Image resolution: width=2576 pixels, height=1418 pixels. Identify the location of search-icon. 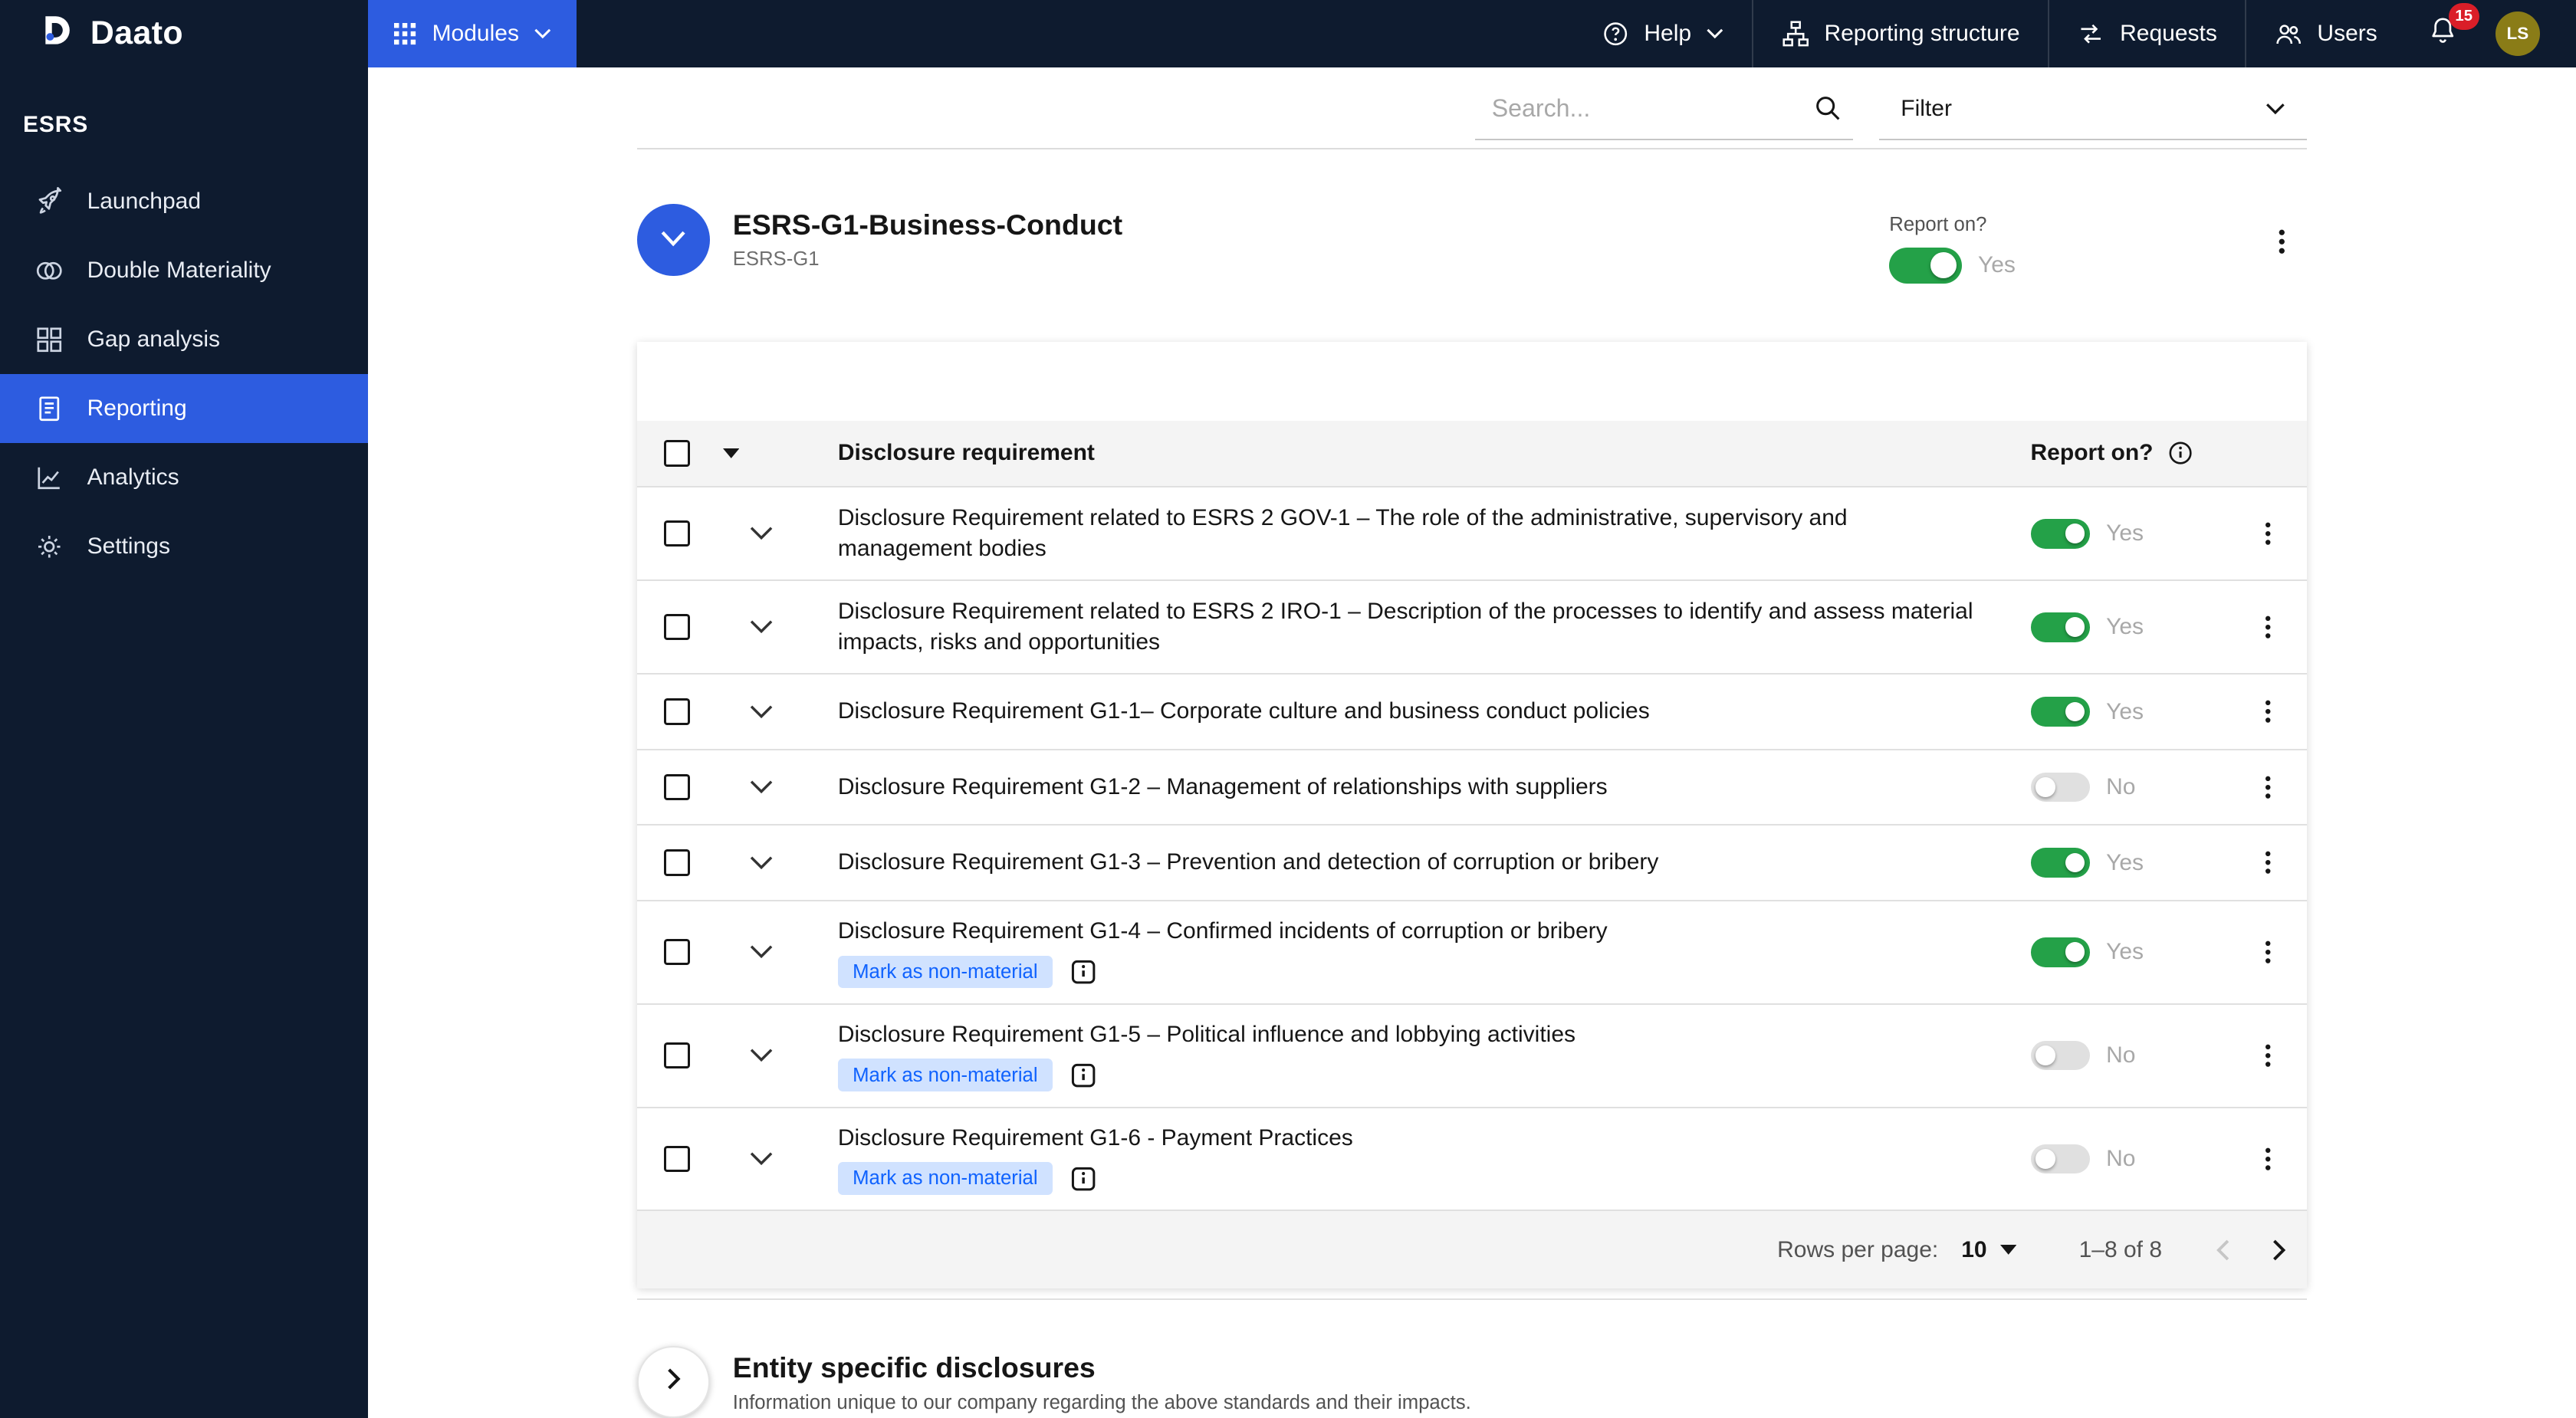
(1828, 108).